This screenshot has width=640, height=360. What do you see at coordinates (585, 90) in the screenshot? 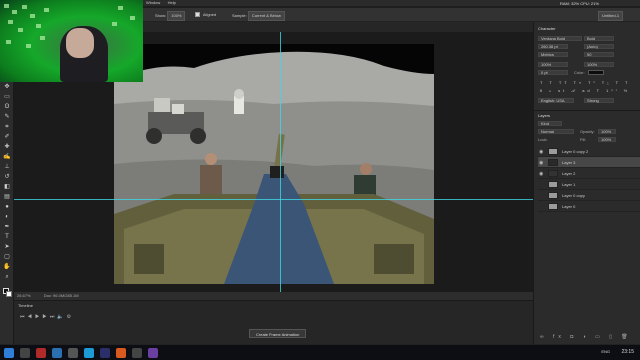
I see `opentype-buttons: ﬁ ℴ st 𝒜 ad T 1ˢᵗ ½` at bounding box center [585, 90].